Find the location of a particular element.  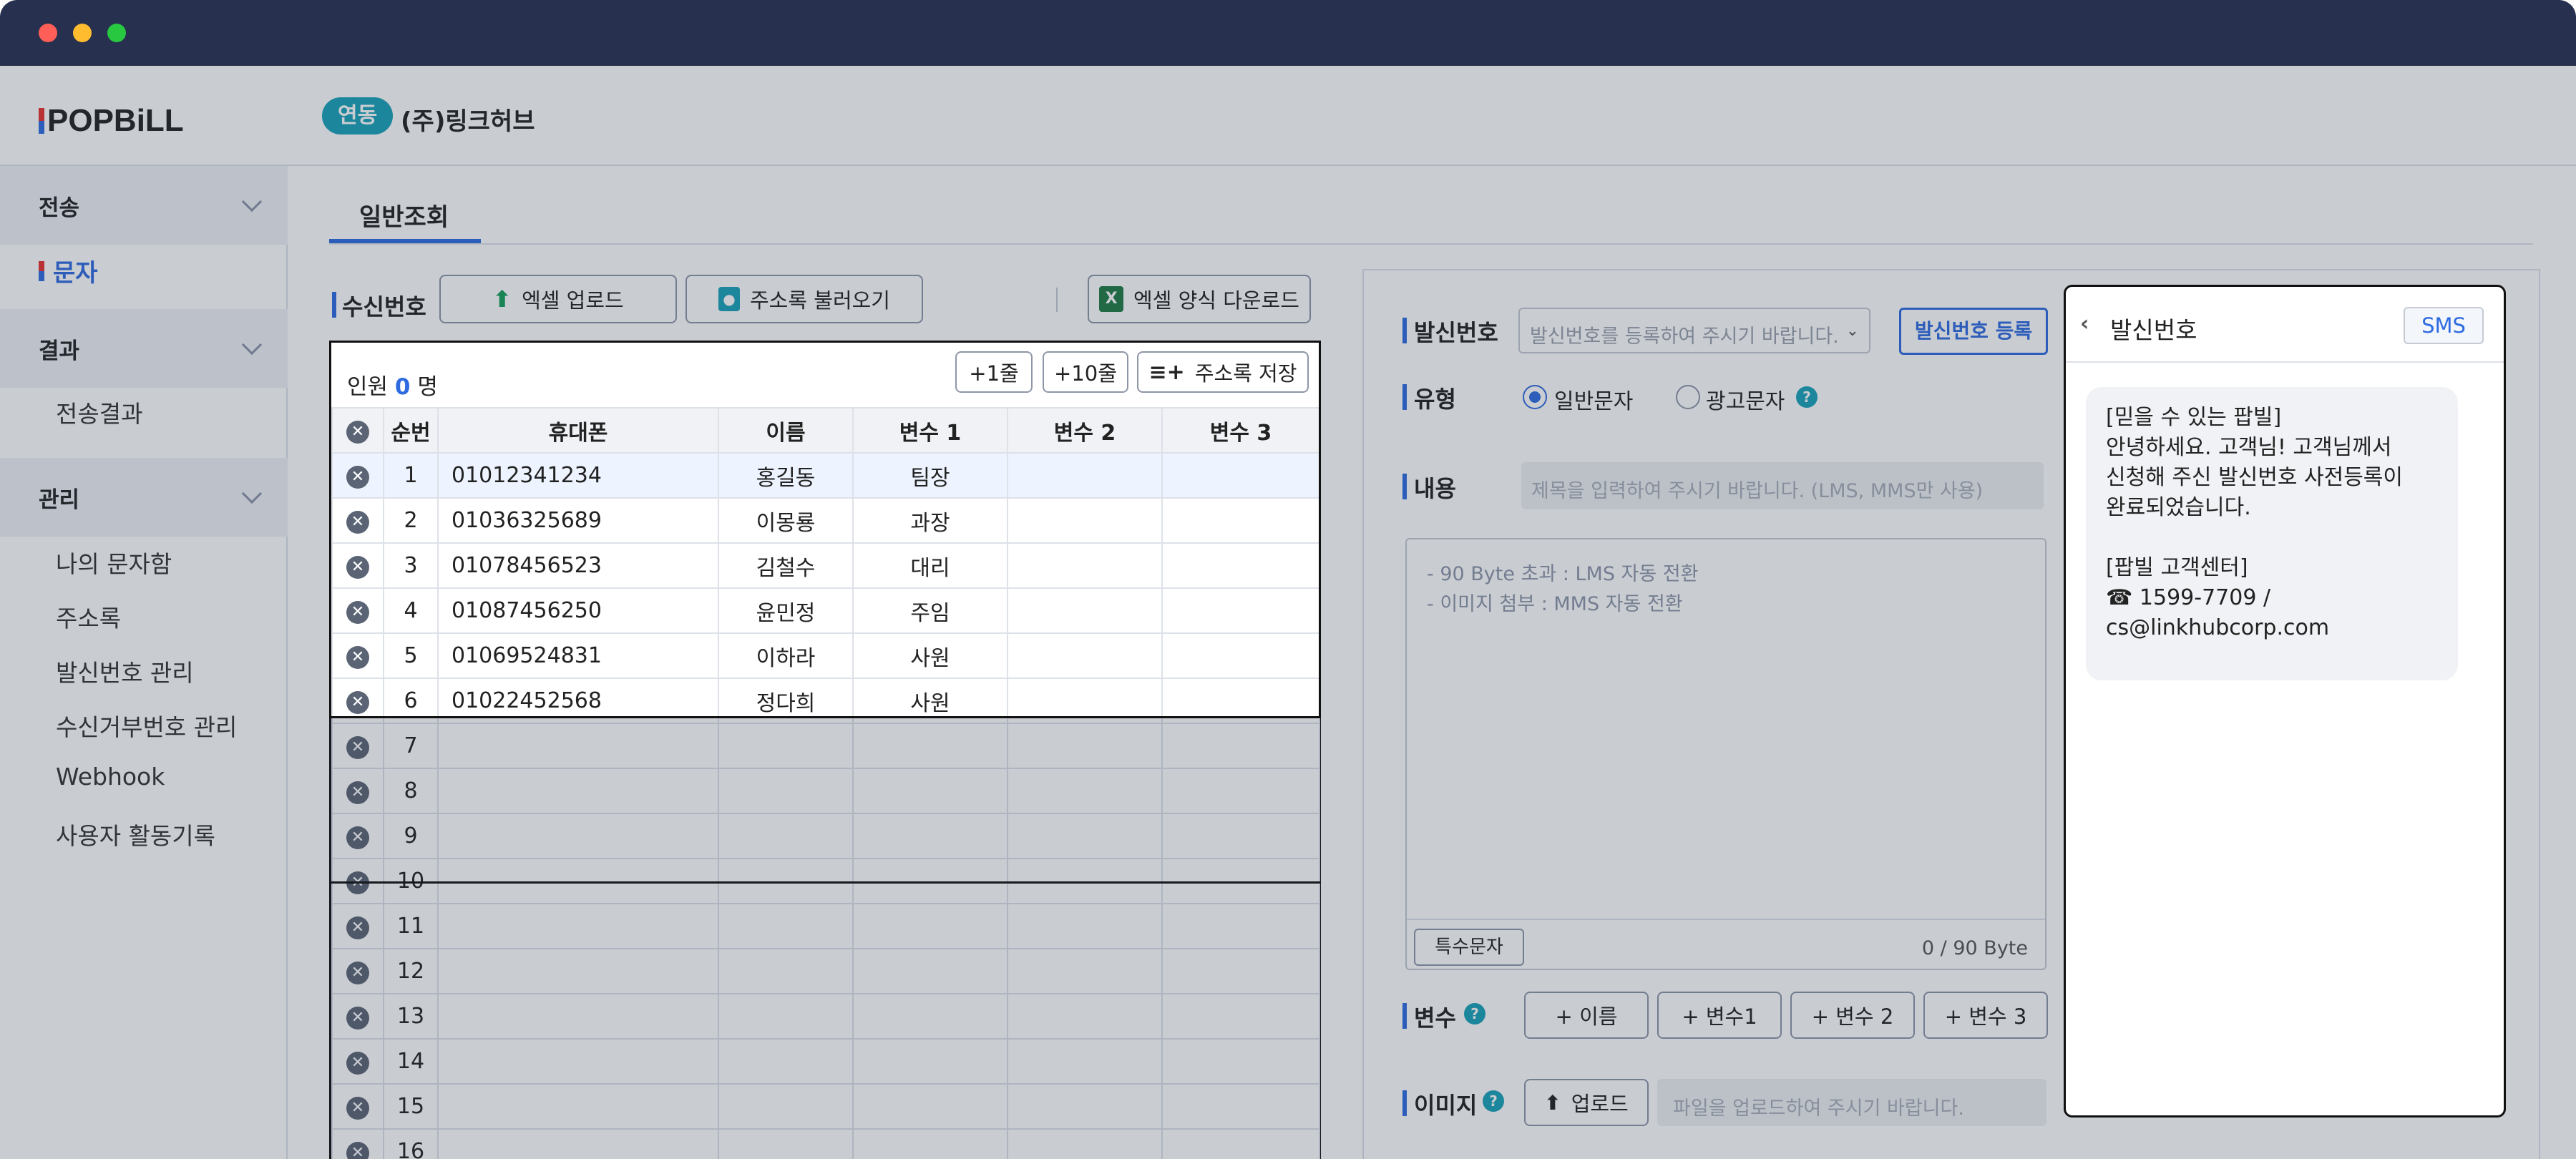

table-row: ✕ 2 01036325689 이몽룡 과장 is located at coordinates (825, 520).